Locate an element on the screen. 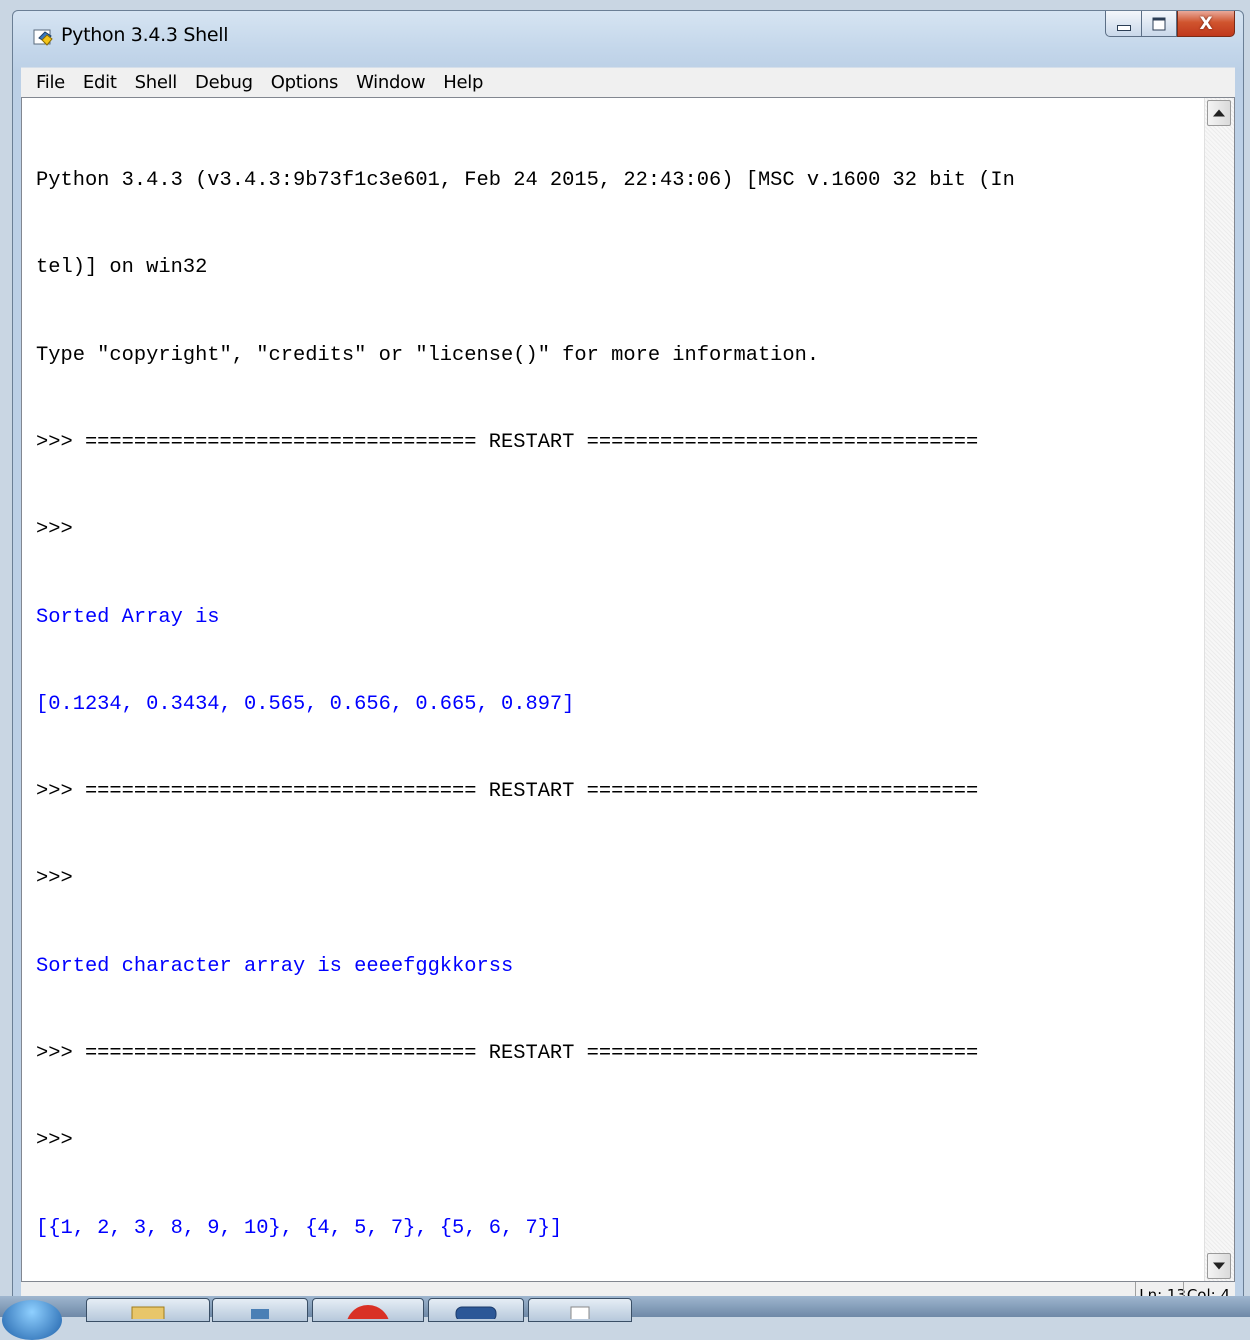 The image size is (1250, 1340). taskbar-button-word is located at coordinates (476, 1310).